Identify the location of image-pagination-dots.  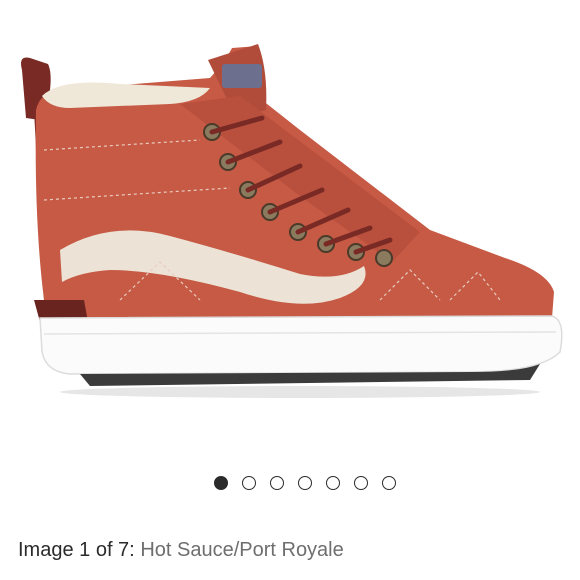
(290, 483).